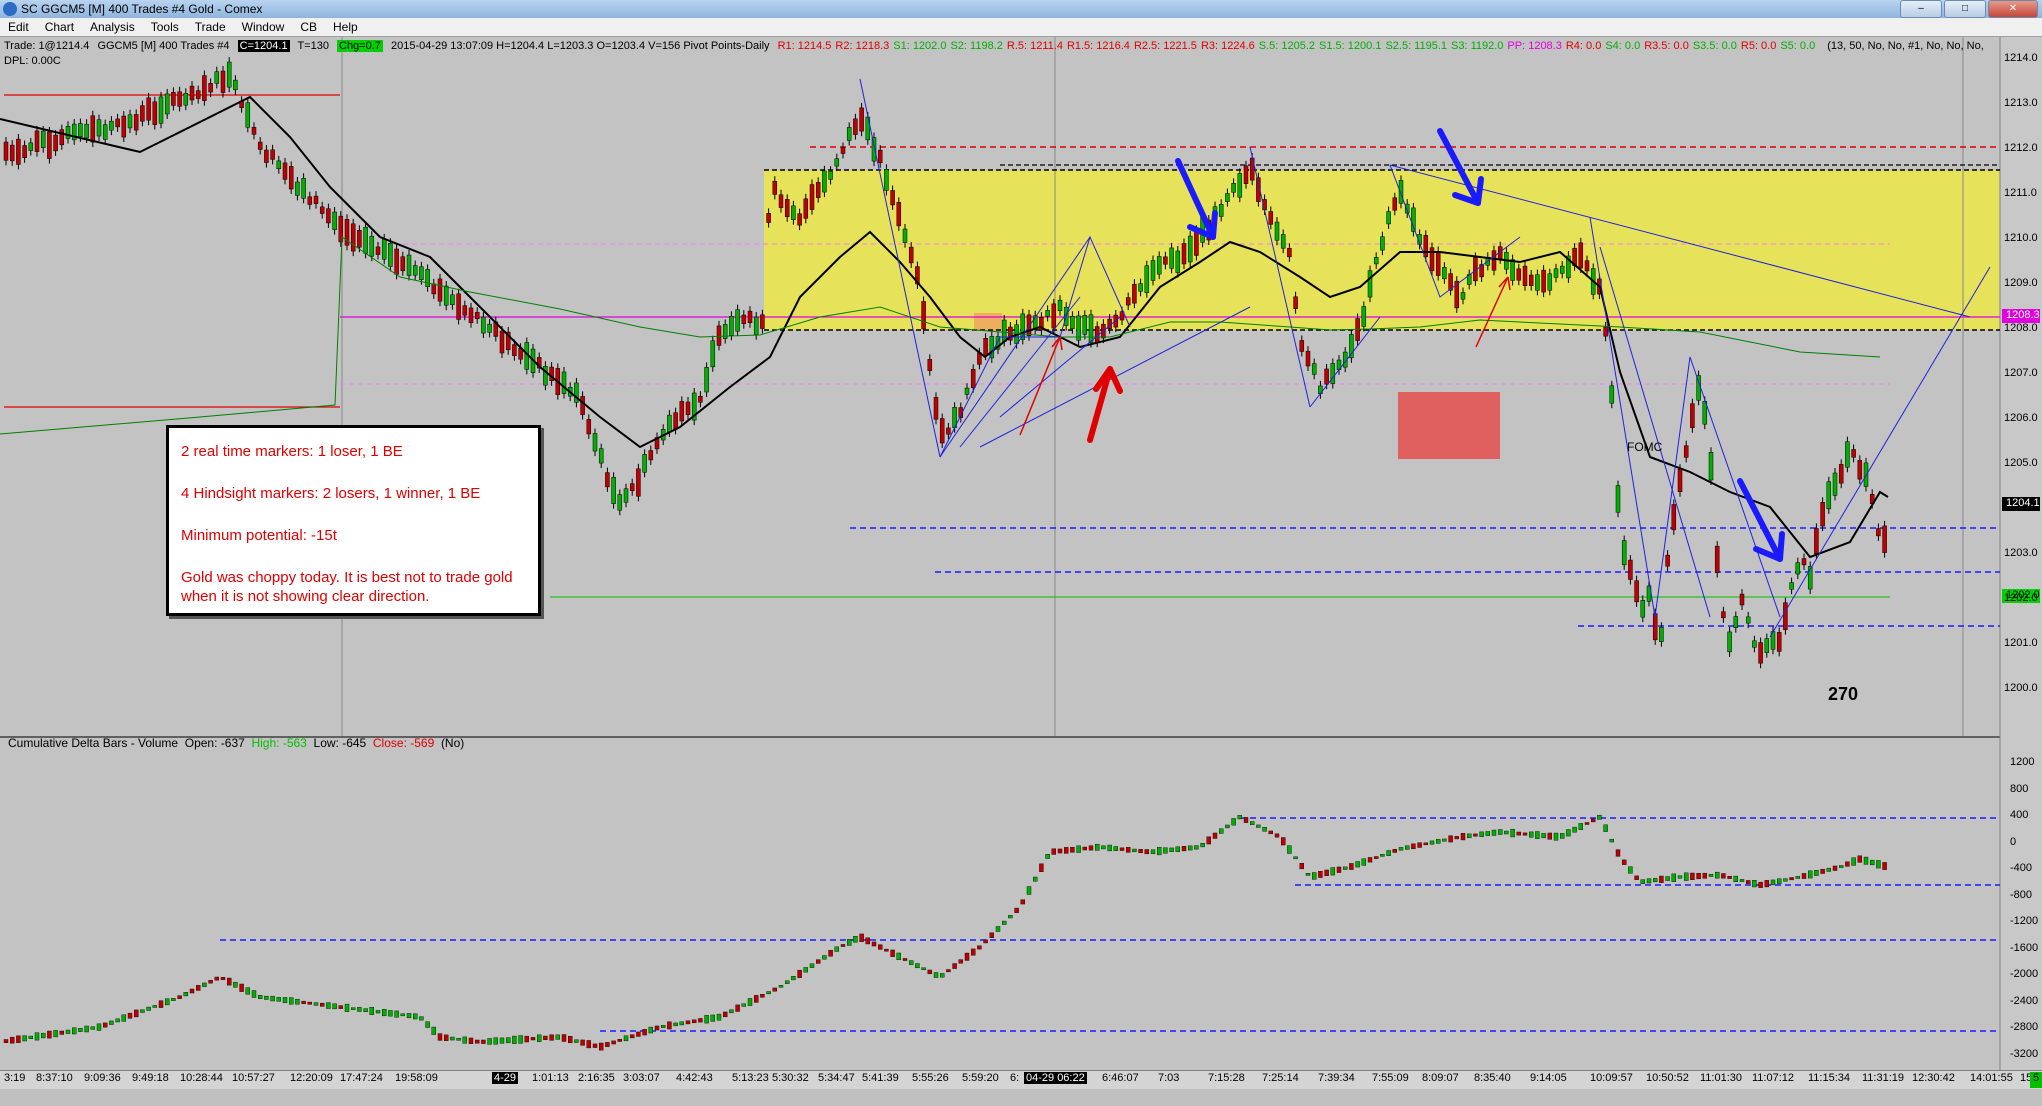  I want to click on red-marker-box, so click(1449, 425).